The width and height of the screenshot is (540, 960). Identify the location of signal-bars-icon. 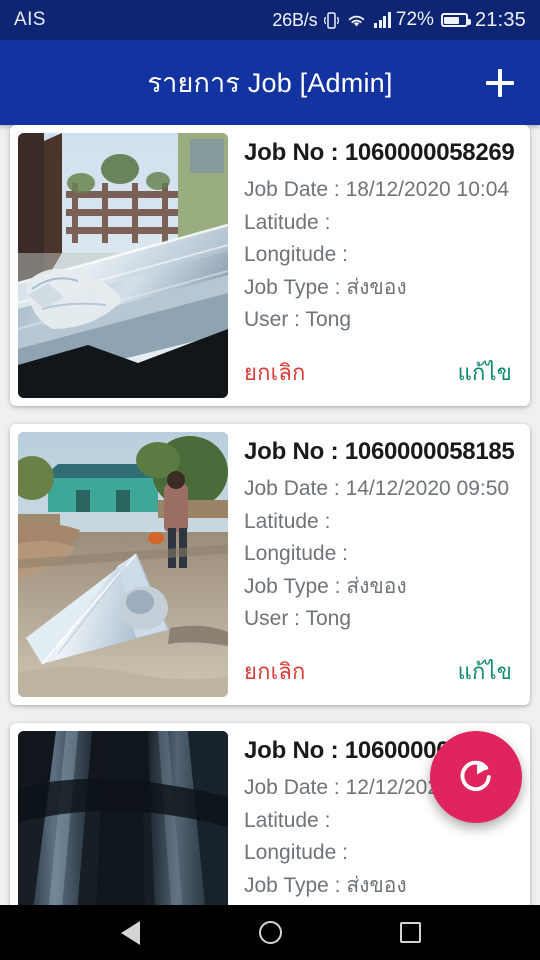
(382, 20).